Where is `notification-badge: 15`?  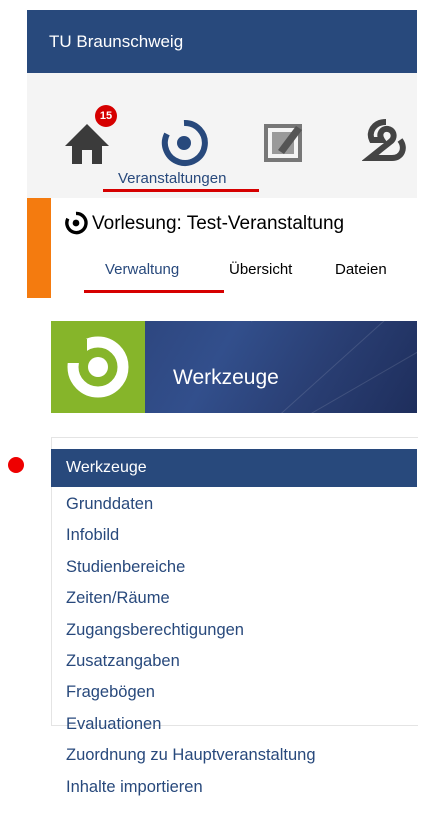
notification-badge: 15 is located at coordinates (106, 116).